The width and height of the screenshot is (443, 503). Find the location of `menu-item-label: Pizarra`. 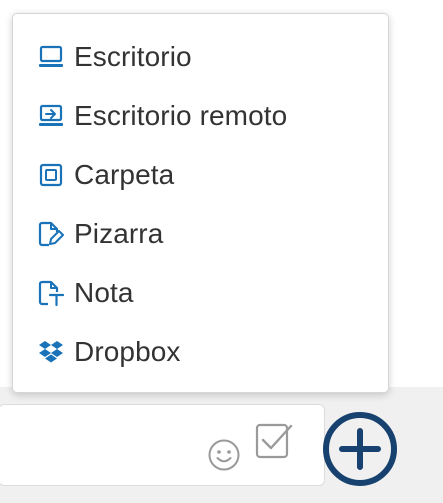

menu-item-label: Pizarra is located at coordinates (119, 233).